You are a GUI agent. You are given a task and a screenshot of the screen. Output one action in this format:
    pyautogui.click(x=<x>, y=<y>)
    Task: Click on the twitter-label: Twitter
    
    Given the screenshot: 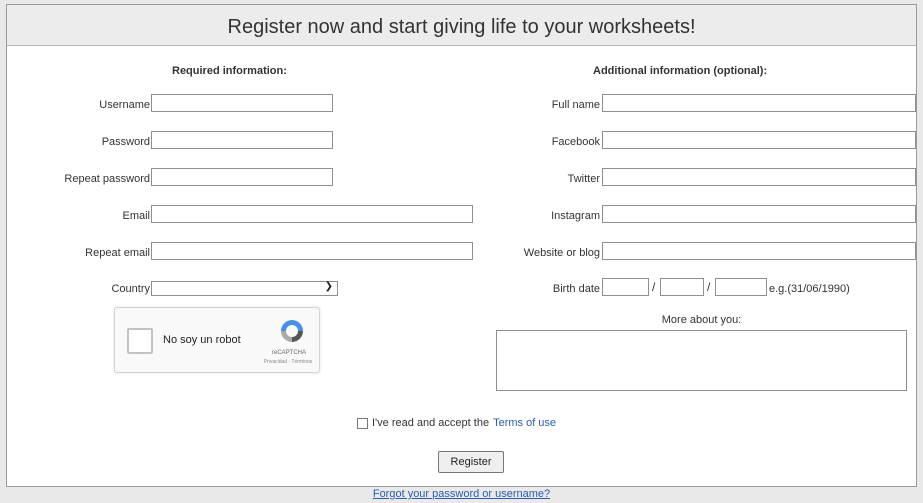 What is the action you would take?
    pyautogui.click(x=583, y=179)
    